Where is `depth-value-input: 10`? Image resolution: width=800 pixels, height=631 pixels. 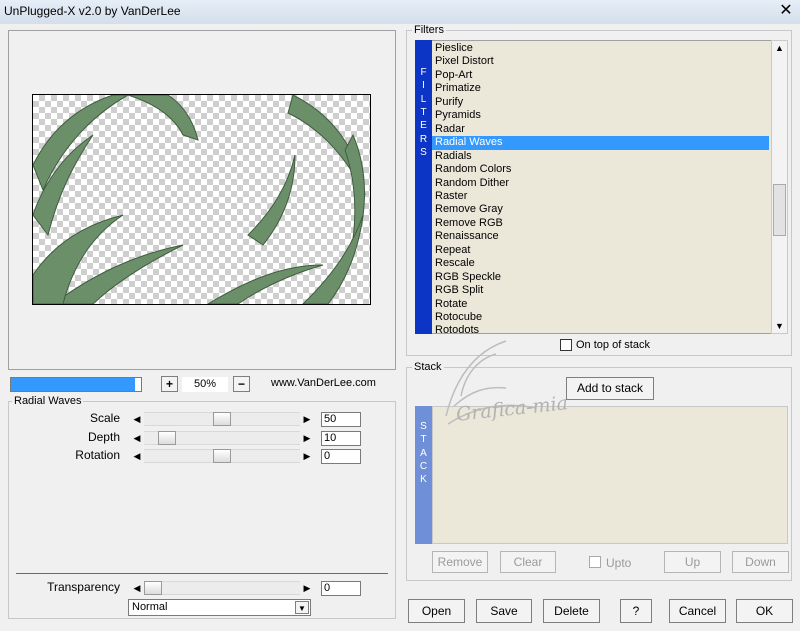
depth-value-input: 10 is located at coordinates (341, 438).